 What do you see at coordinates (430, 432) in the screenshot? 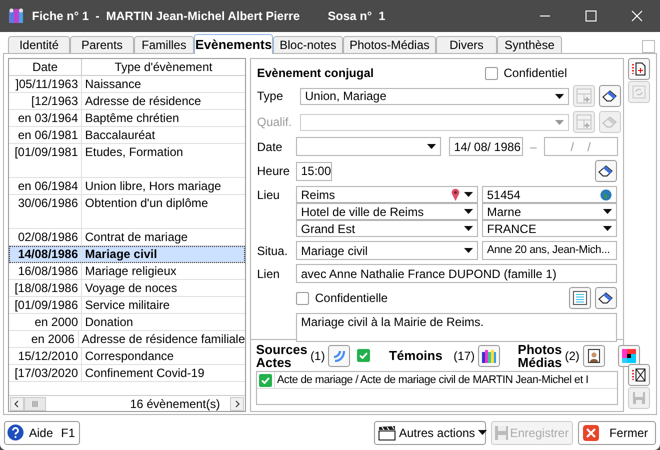
I see `more-actions-button: Autres actions` at bounding box center [430, 432].